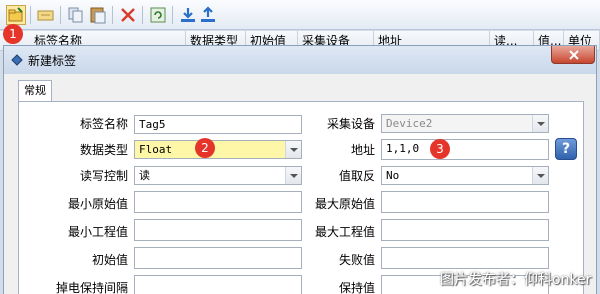 This screenshot has height=294, width=600. Describe the element at coordinates (465, 175) in the screenshot. I see `invert-select: No` at that location.